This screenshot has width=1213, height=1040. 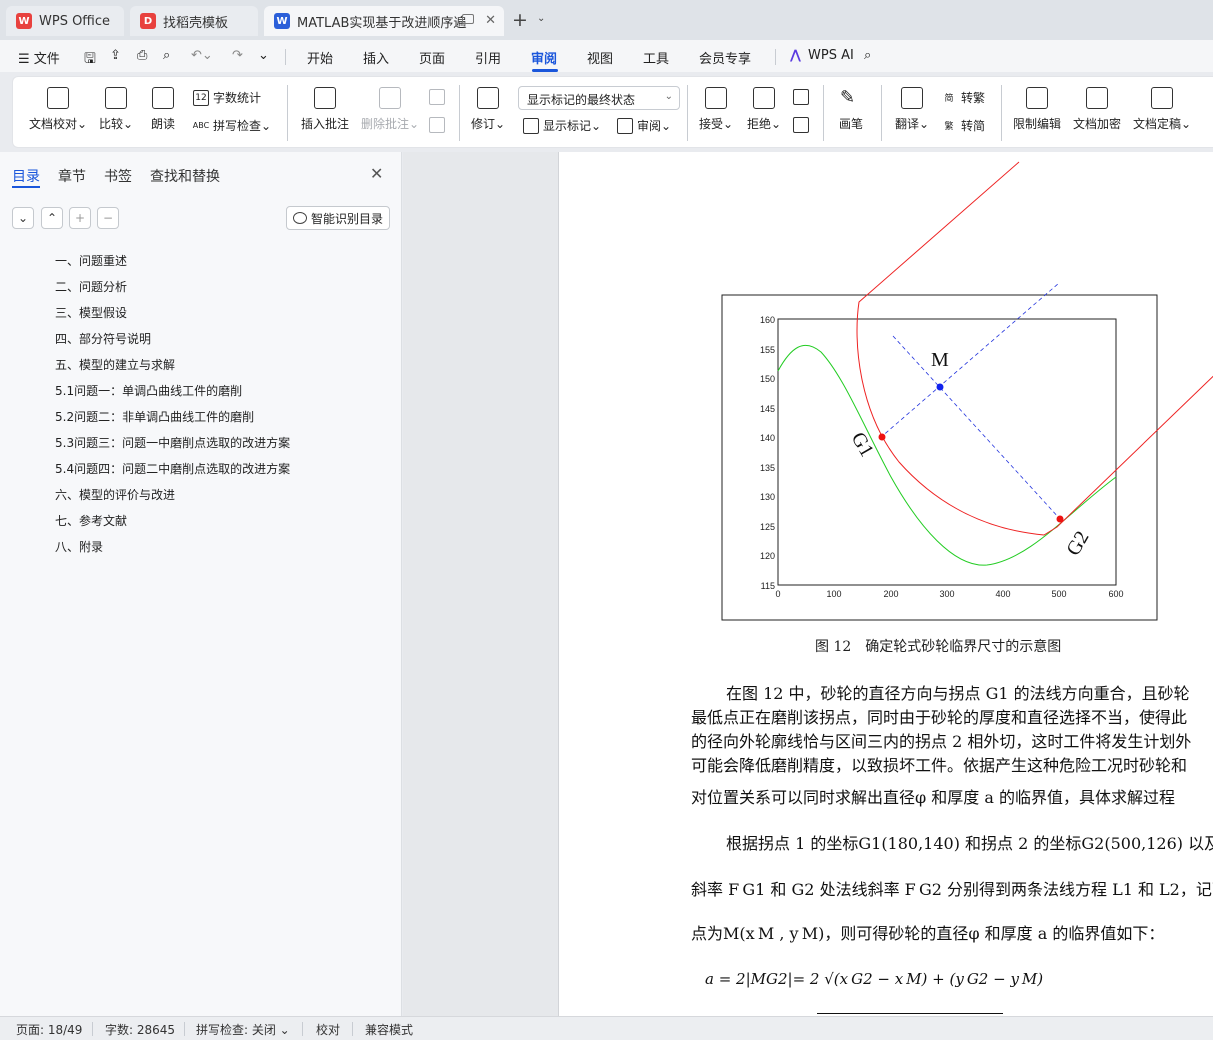 What do you see at coordinates (116, 109) in the screenshot?
I see `compare-button: 比较⌄` at bounding box center [116, 109].